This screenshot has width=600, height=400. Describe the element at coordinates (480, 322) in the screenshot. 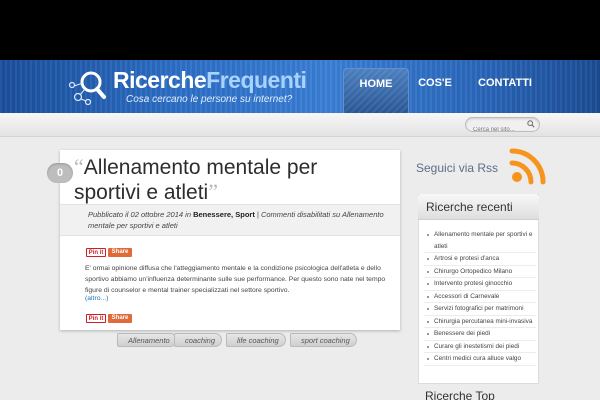

I see `recent-item: Chirurgia percutanea mini-invasiva` at that location.